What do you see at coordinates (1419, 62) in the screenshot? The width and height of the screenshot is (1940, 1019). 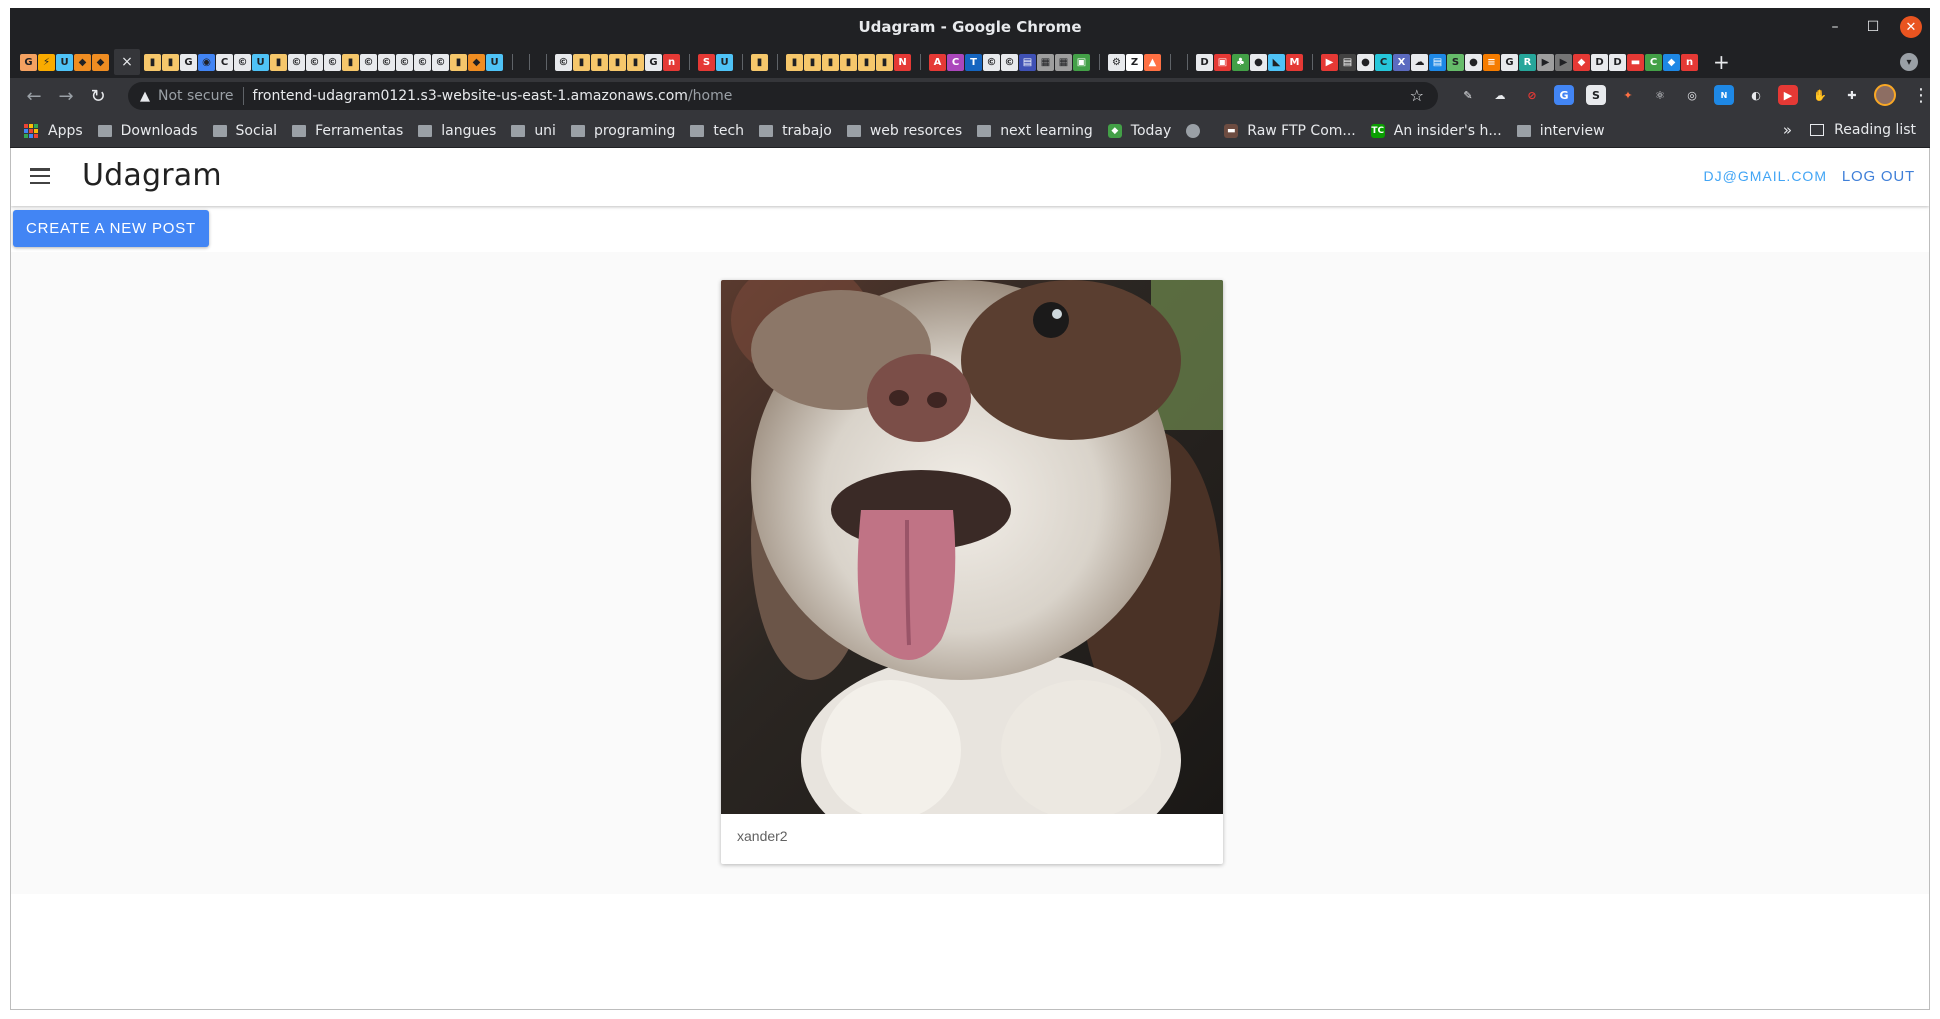 I see `tab-favicon: ☁` at bounding box center [1419, 62].